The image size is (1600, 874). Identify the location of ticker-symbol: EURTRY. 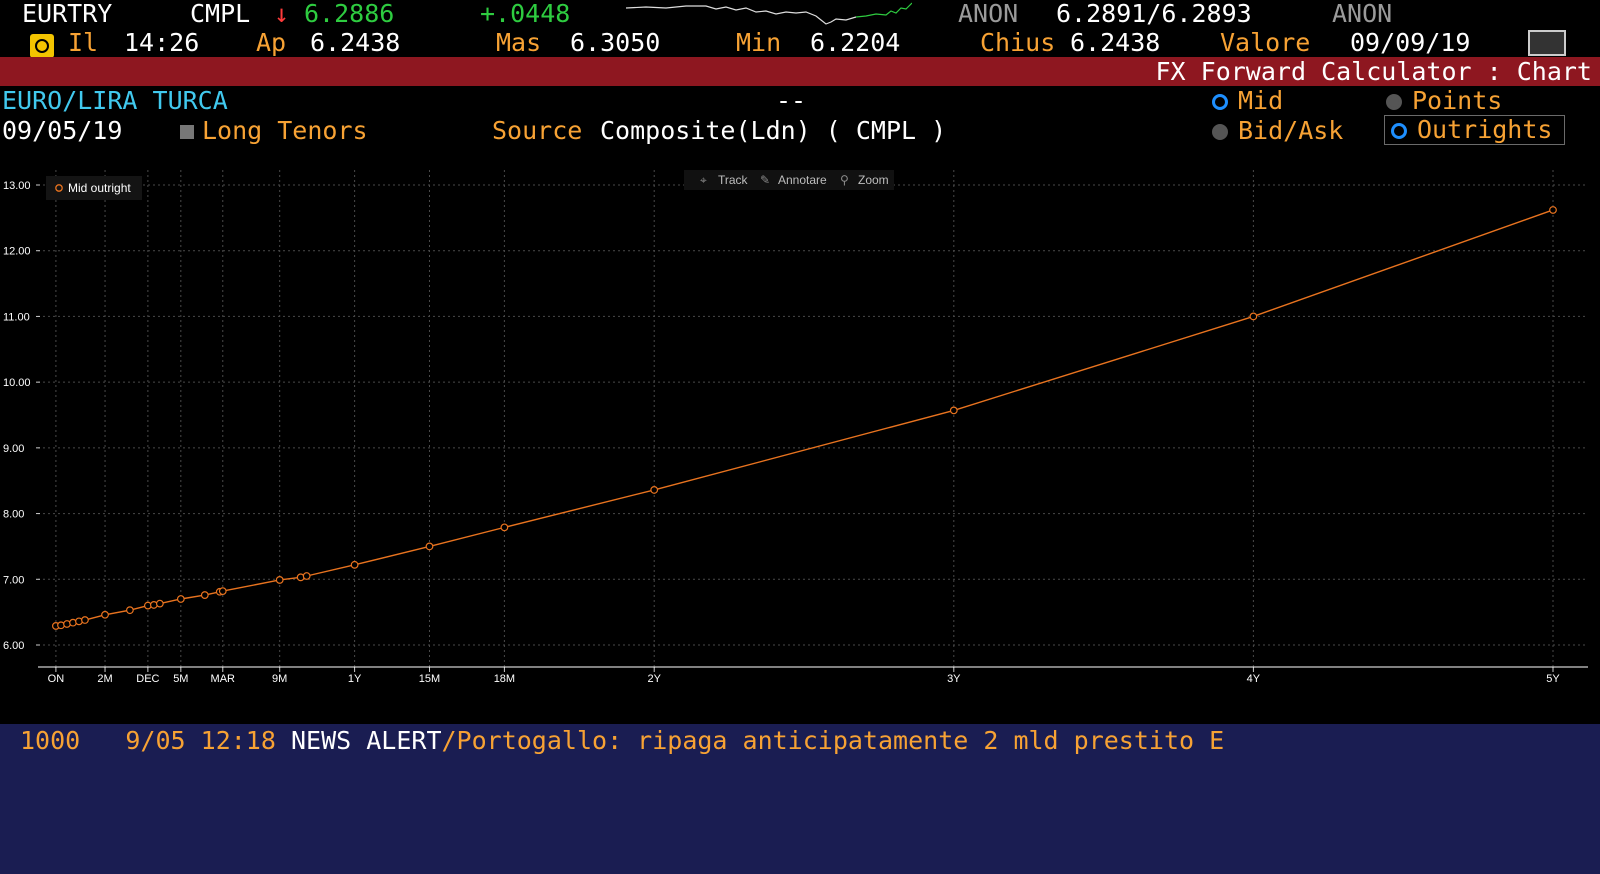
(67, 14).